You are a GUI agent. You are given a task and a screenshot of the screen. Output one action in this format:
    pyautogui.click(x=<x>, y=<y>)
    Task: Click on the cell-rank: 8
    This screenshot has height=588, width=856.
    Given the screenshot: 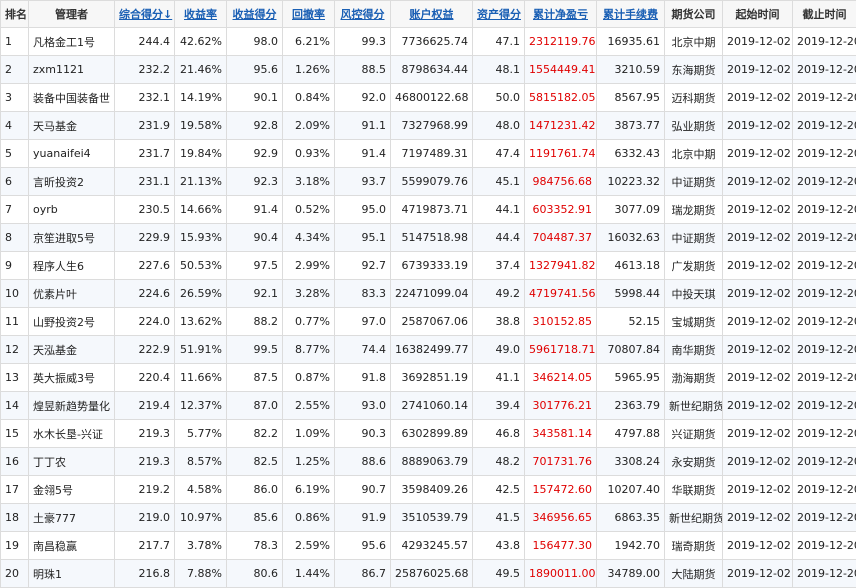 What is the action you would take?
    pyautogui.click(x=15, y=238)
    